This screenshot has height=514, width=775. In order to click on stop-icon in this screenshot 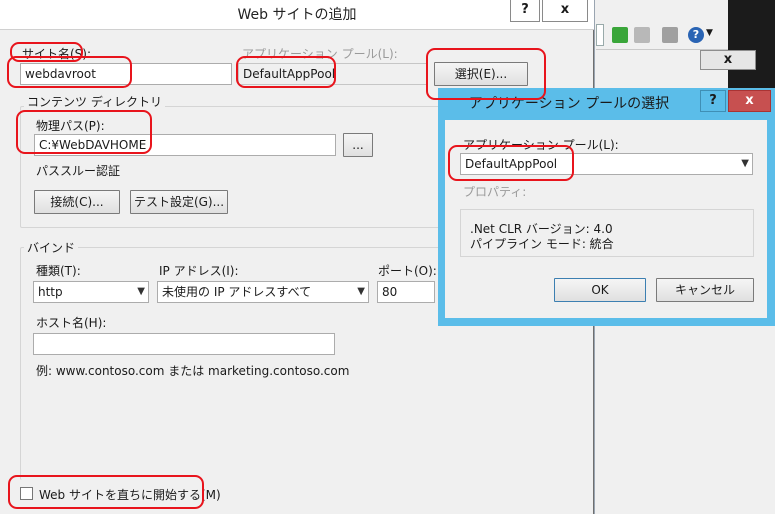, I will do `click(642, 35)`.